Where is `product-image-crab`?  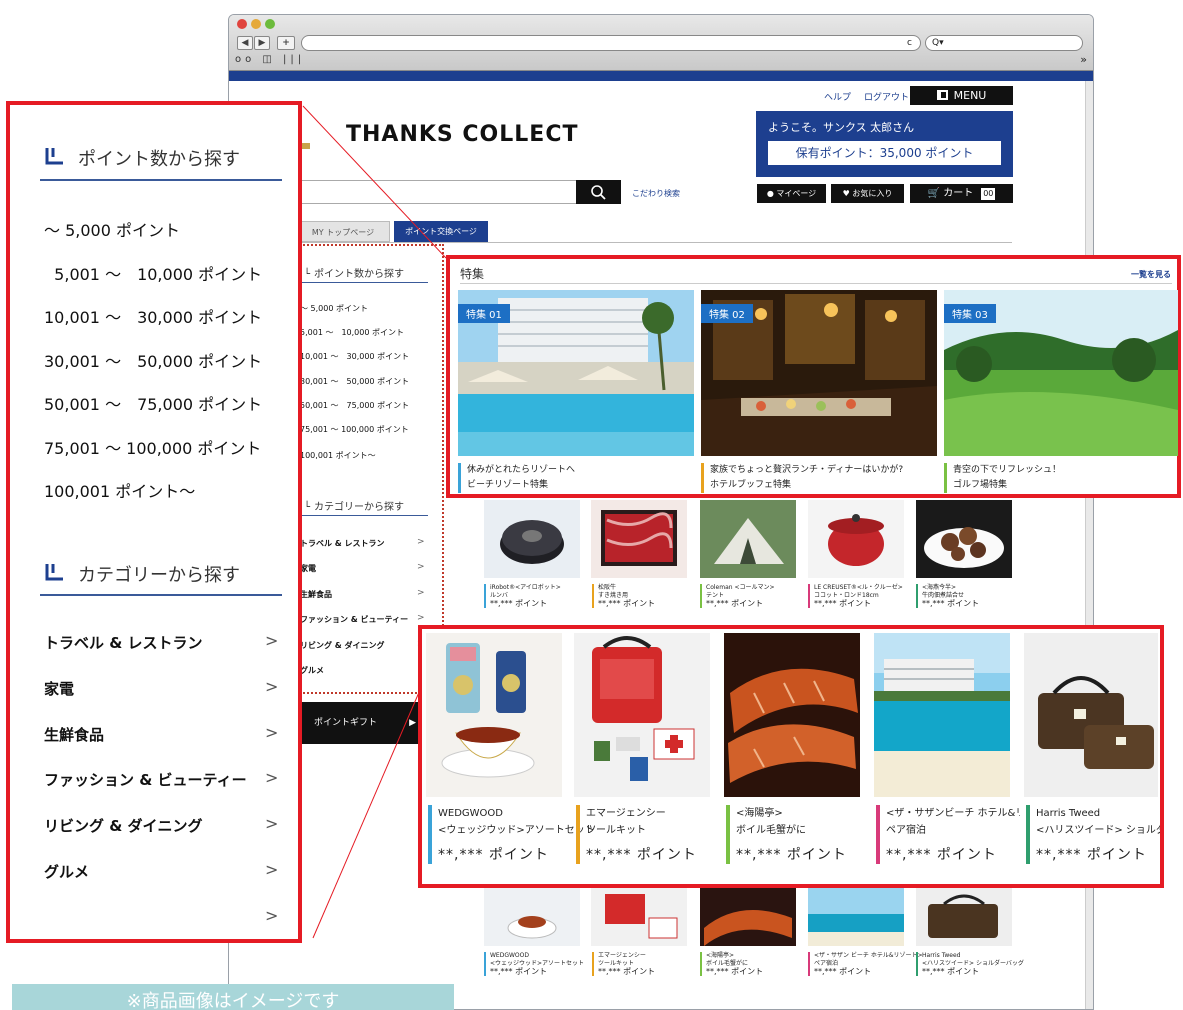 product-image-crab is located at coordinates (792, 715).